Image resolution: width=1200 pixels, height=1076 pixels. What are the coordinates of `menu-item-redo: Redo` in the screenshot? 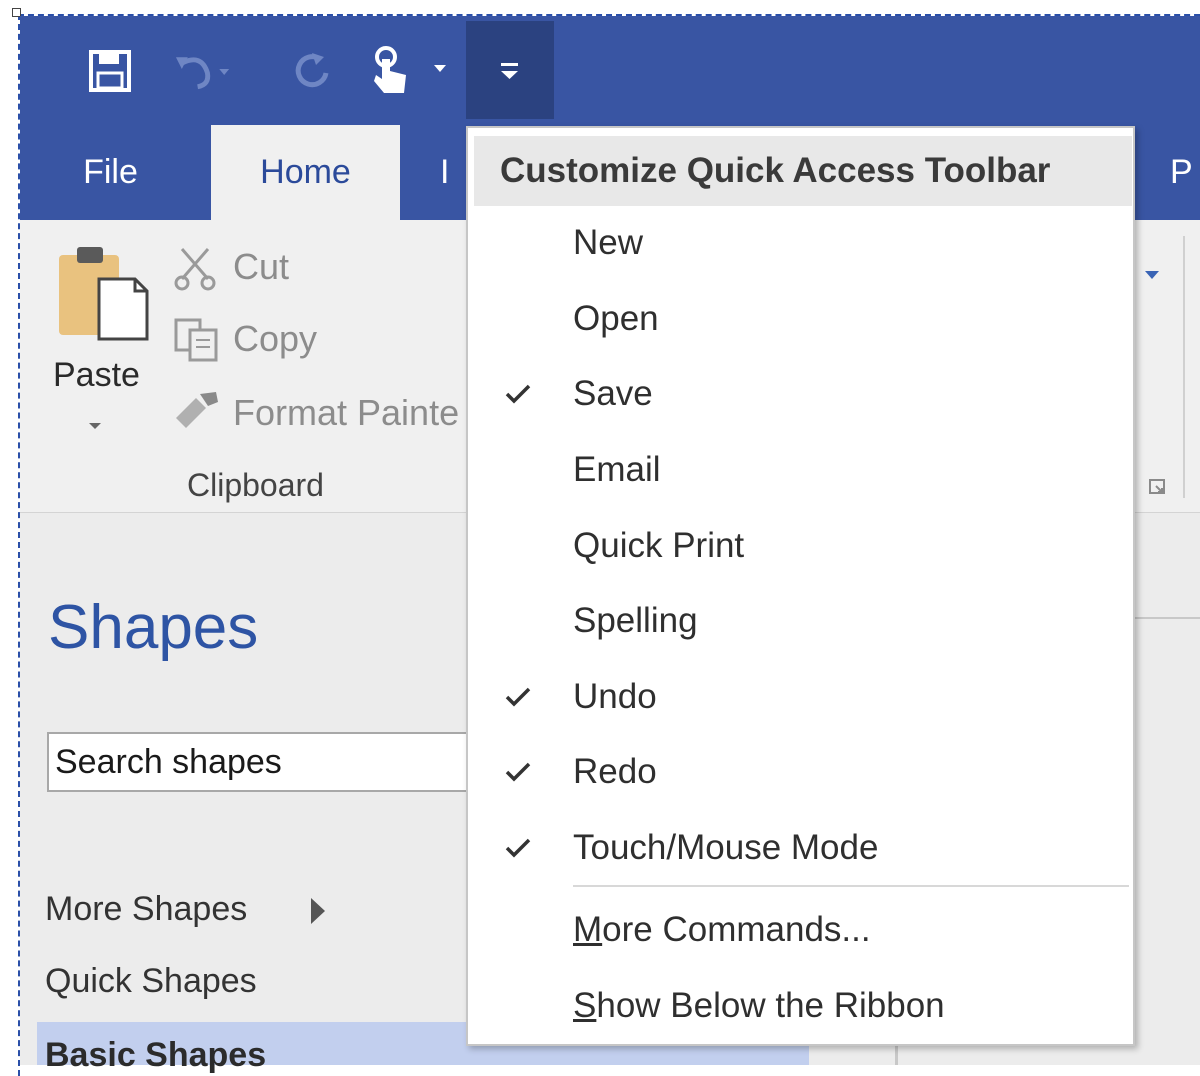 It's located at (800, 772).